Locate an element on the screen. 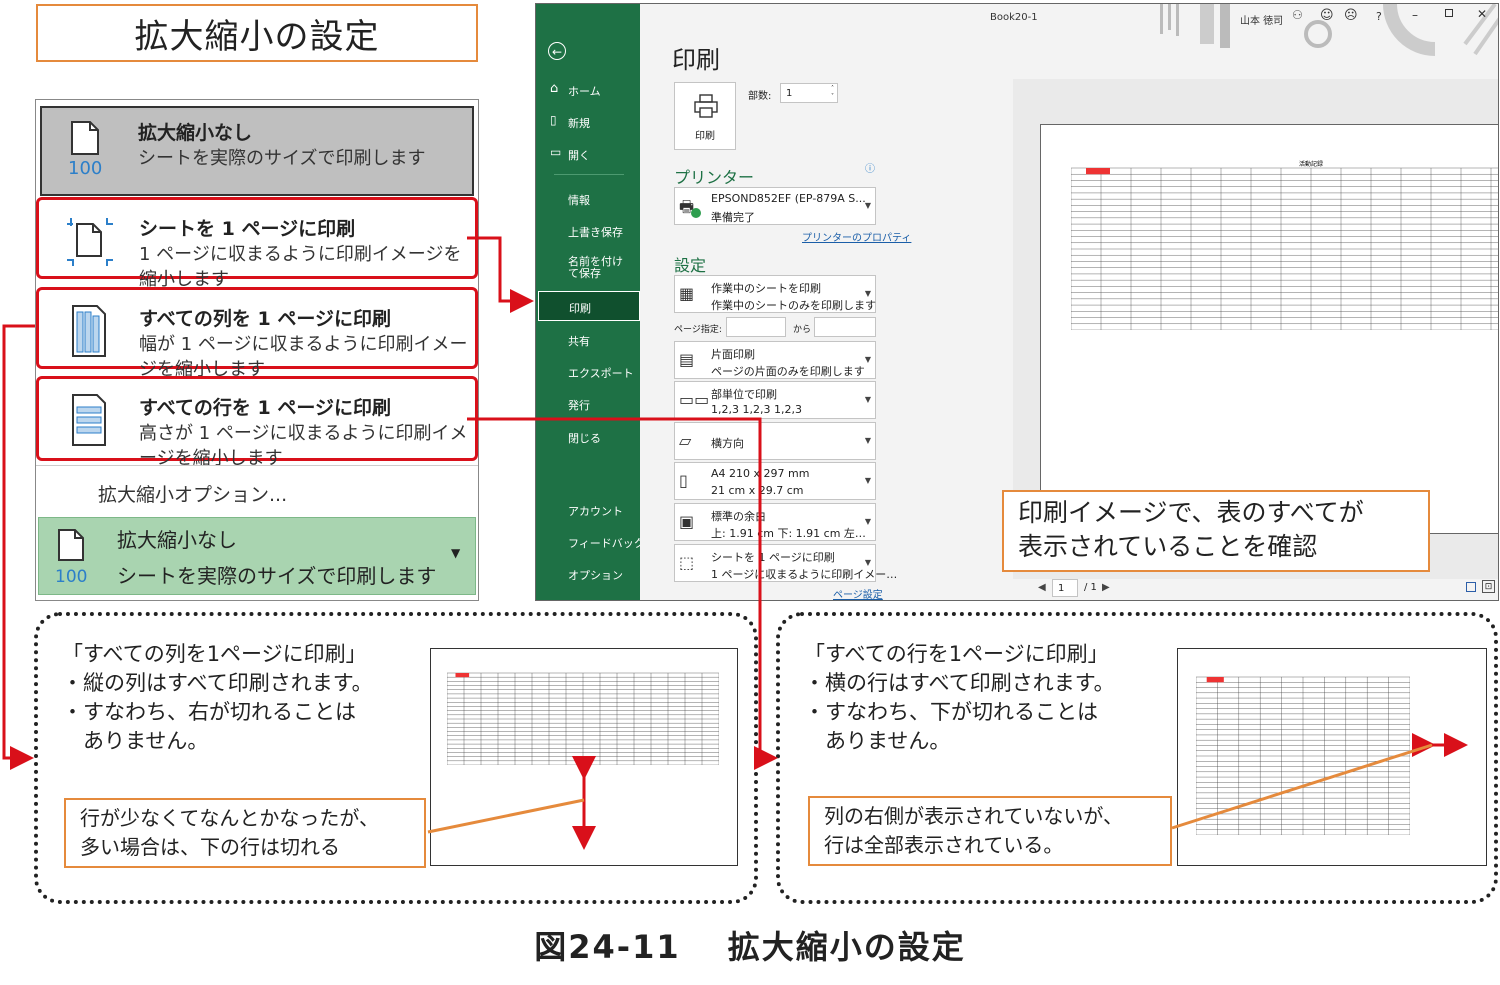 The image size is (1500, 985). arrow-fit-sheet-to-print is located at coordinates (500, 274).